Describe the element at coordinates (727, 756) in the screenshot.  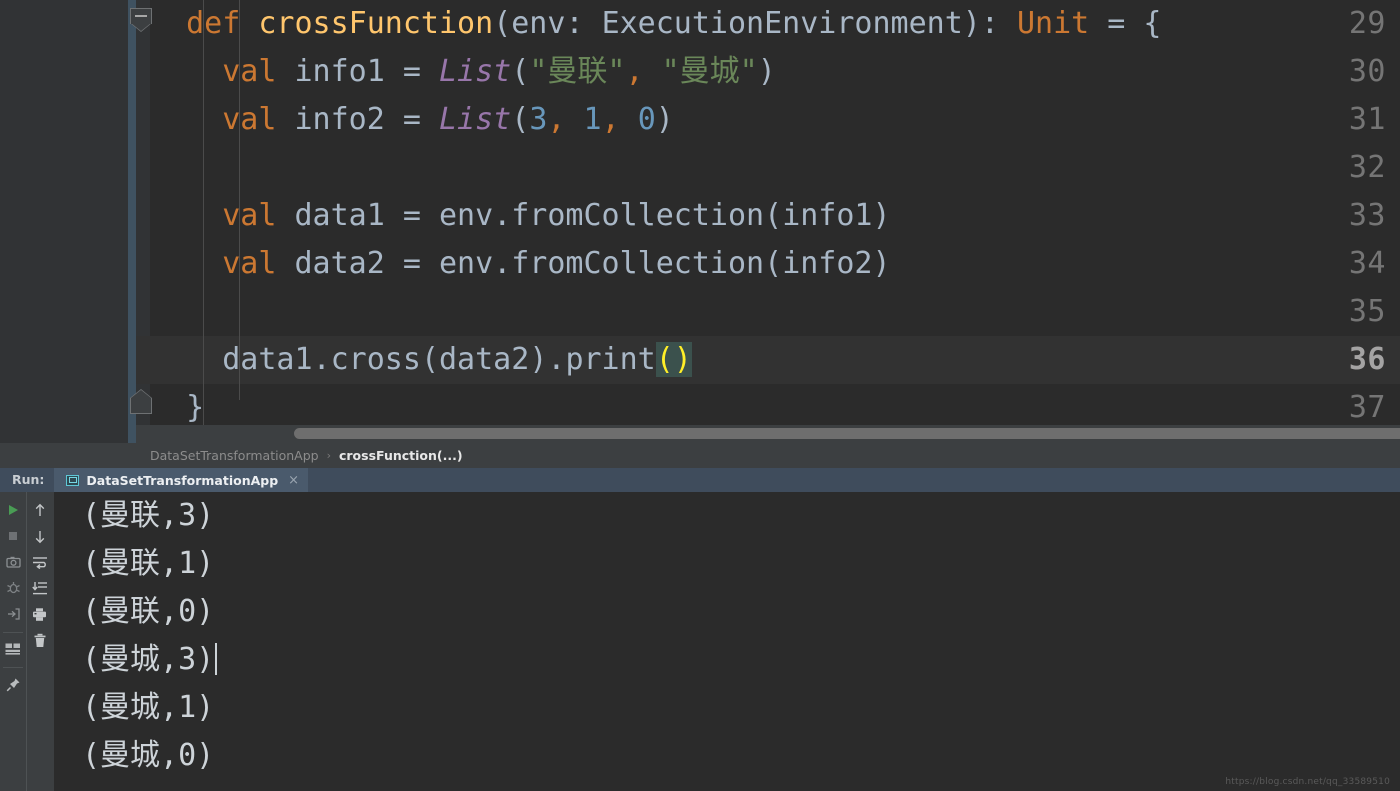
I see `console-output-line: (曼城,0)` at that location.